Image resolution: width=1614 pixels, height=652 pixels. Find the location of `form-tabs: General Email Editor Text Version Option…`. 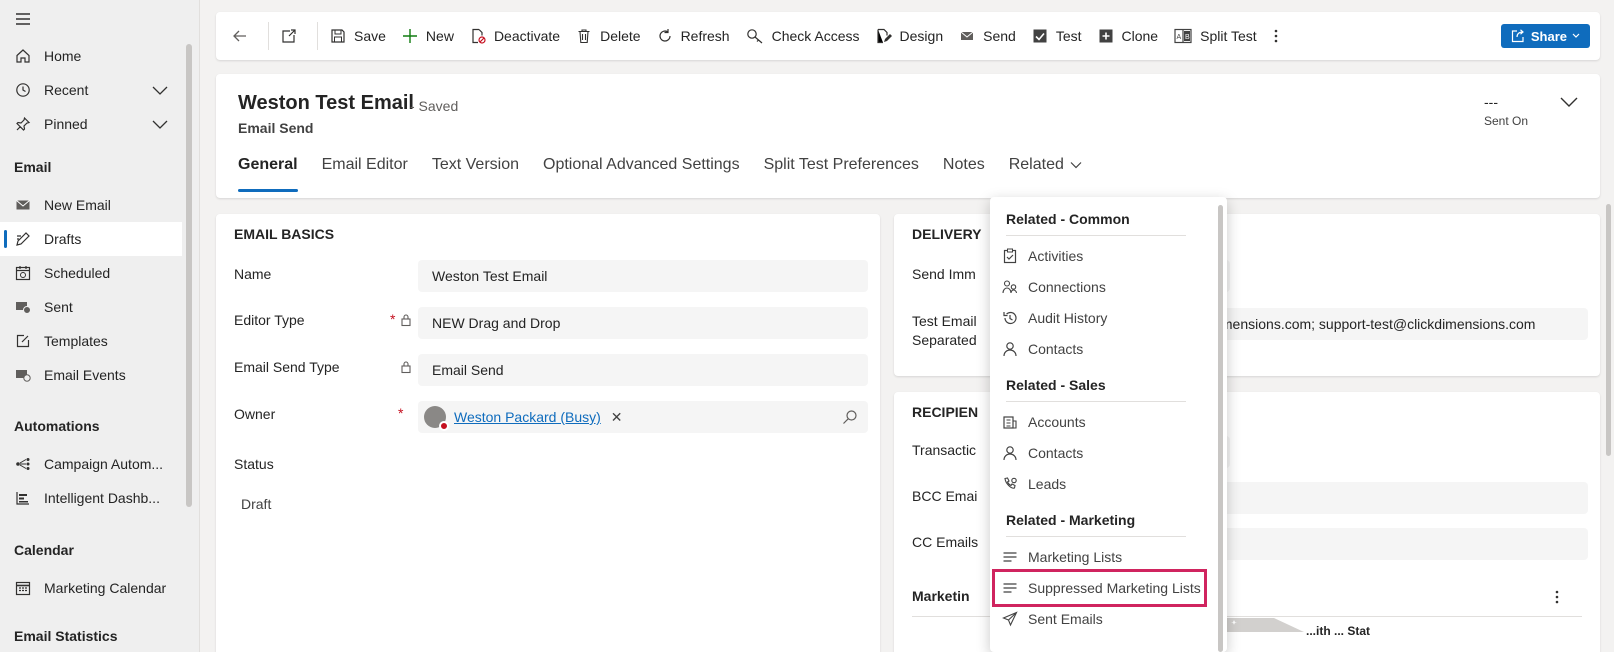

form-tabs: General Email Editor Text Version Option… is located at coordinates (672, 172).